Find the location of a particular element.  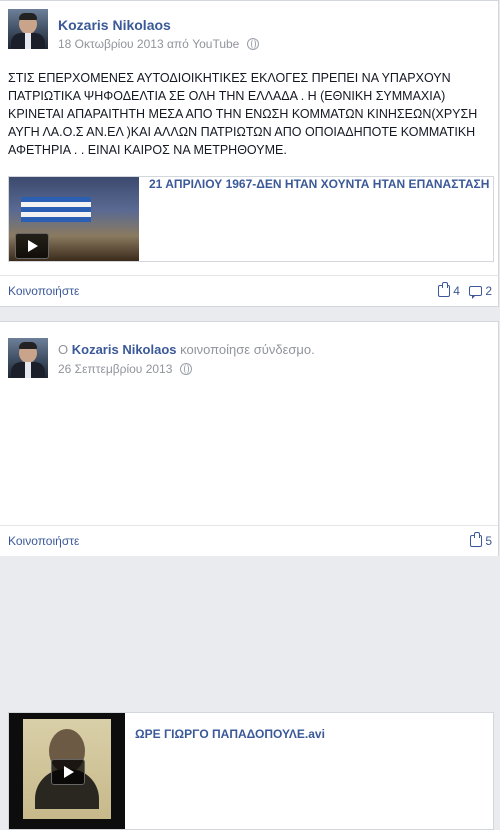

post-footer: Κοινοποιήστε 4 2 is located at coordinates (249, 290).